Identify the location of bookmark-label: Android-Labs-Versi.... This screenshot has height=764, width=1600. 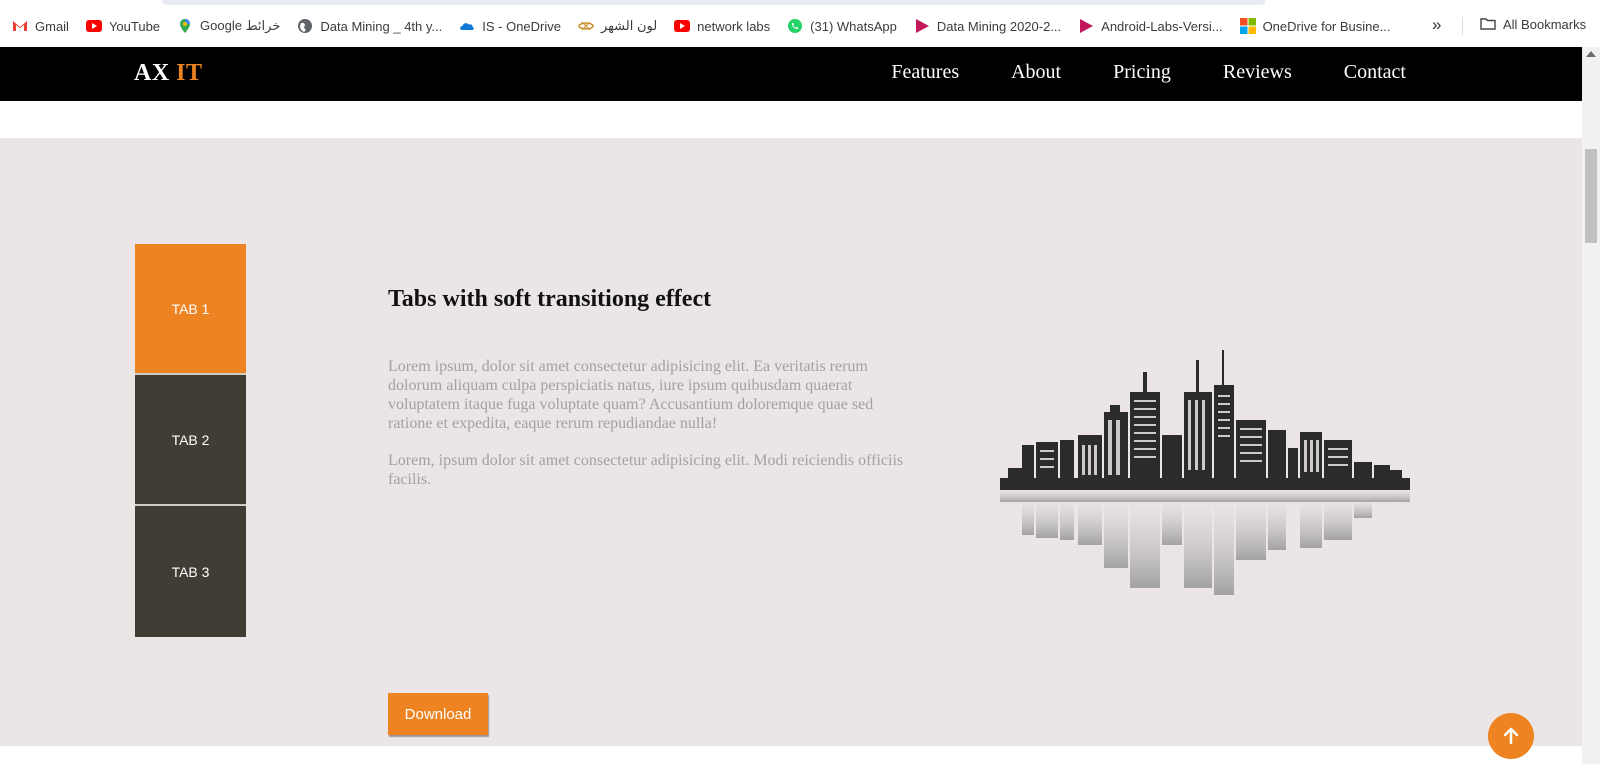
(1162, 26).